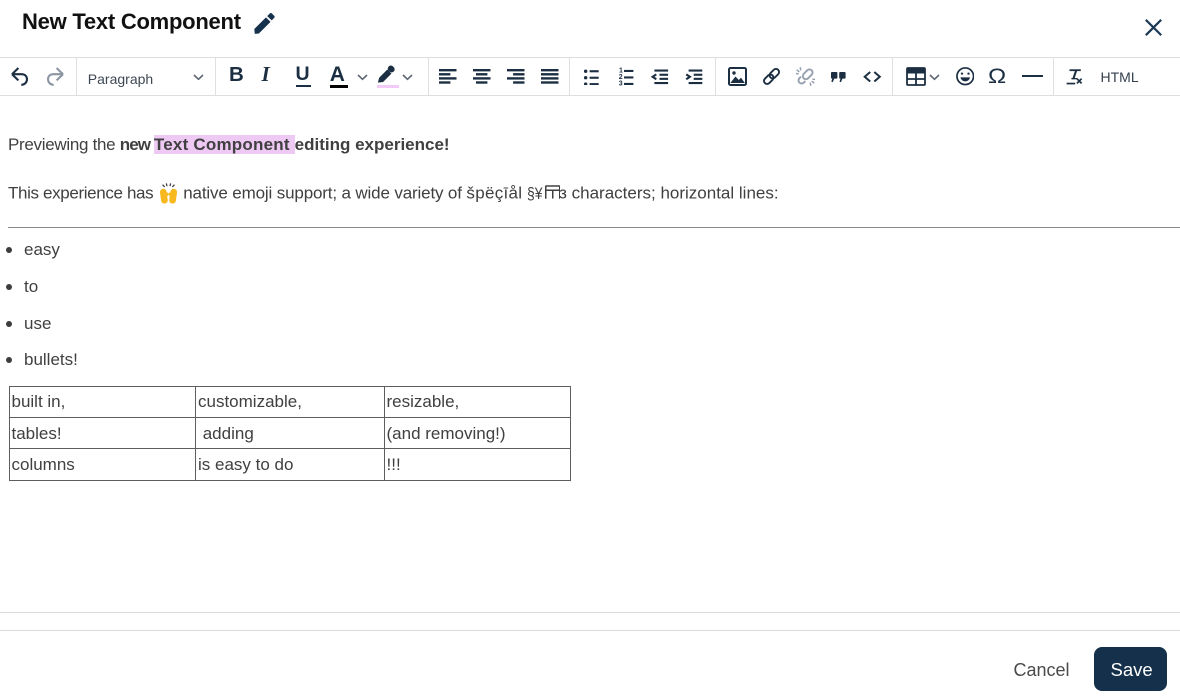  Describe the element at coordinates (620, 83) in the screenshot. I see `svg-text: 3` at that location.